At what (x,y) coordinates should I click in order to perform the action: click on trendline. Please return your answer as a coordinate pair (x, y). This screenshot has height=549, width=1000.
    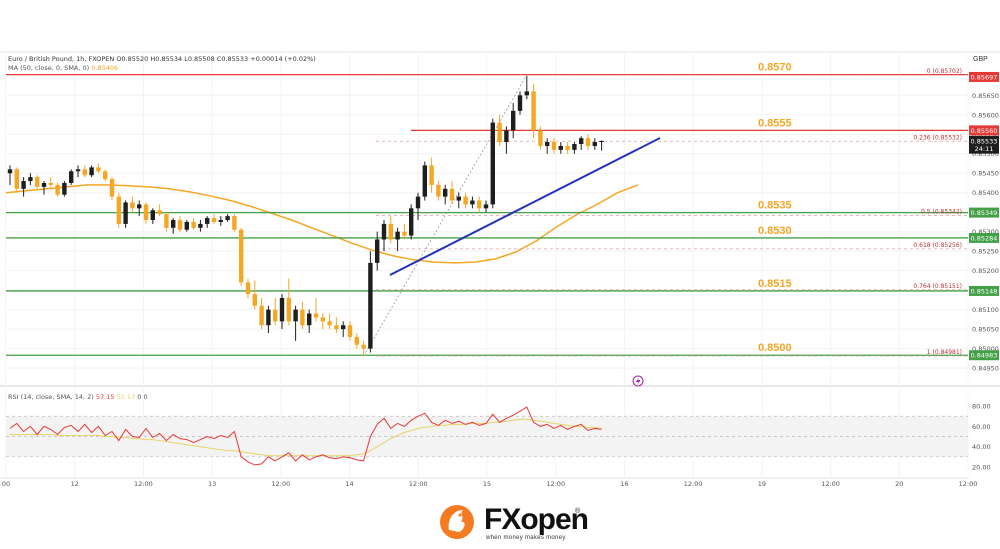
    Looking at the image, I should click on (525, 206).